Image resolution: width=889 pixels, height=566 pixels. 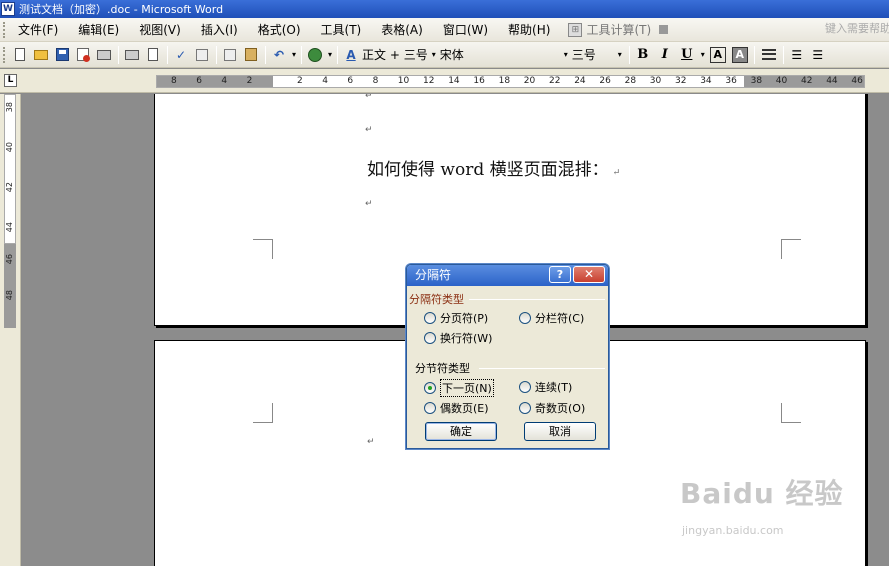 What do you see at coordinates (249, 81) in the screenshot?
I see `ruler-number: 2` at bounding box center [249, 81].